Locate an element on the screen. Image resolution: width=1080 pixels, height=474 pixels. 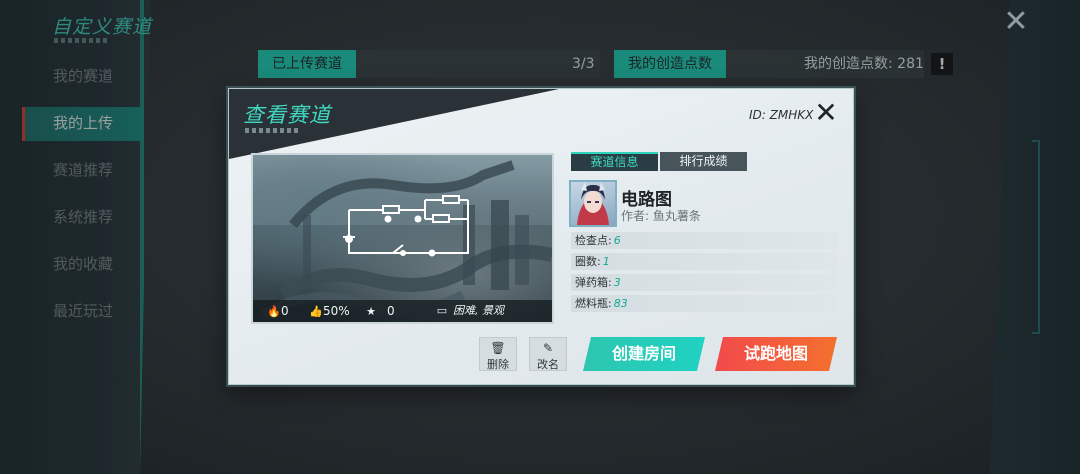
create-room-button: 创建房间 is located at coordinates (644, 354).